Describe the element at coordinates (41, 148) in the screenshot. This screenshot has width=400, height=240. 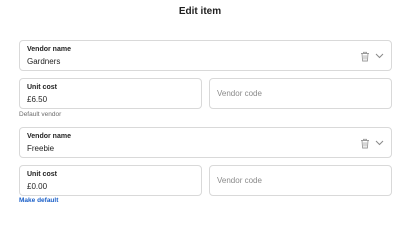
I see `vendor-name-value: Freebie` at that location.